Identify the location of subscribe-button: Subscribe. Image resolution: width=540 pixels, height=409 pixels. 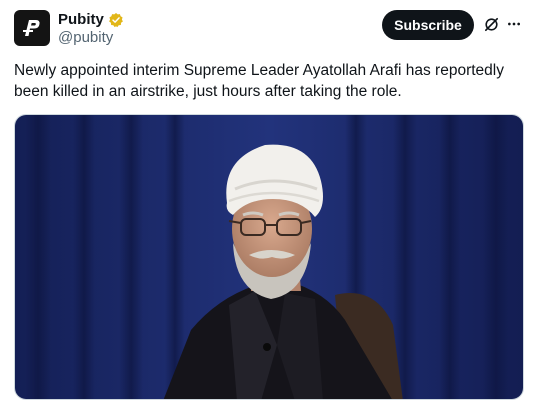
(428, 25).